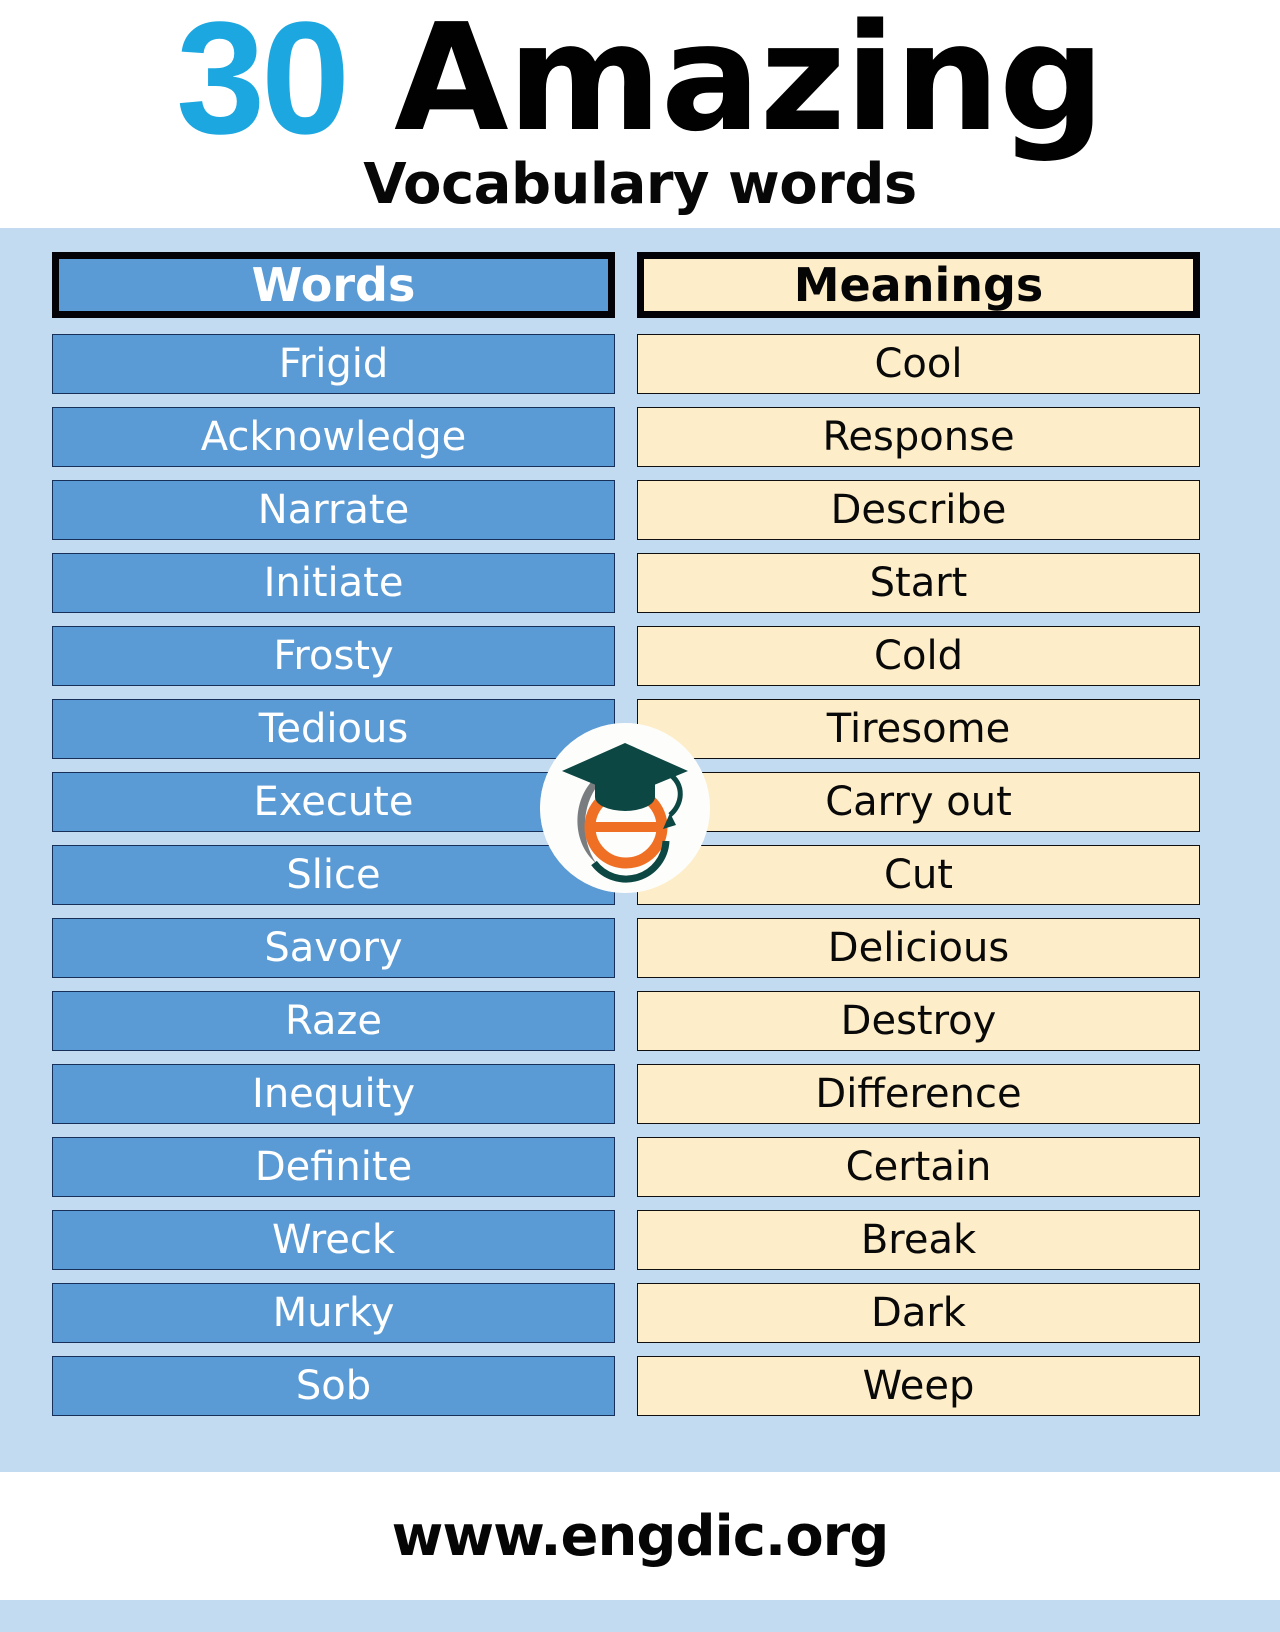 Image resolution: width=1280 pixels, height=1632 pixels. What do you see at coordinates (640, 1616) in the screenshot?
I see `footer-accent-strip` at bounding box center [640, 1616].